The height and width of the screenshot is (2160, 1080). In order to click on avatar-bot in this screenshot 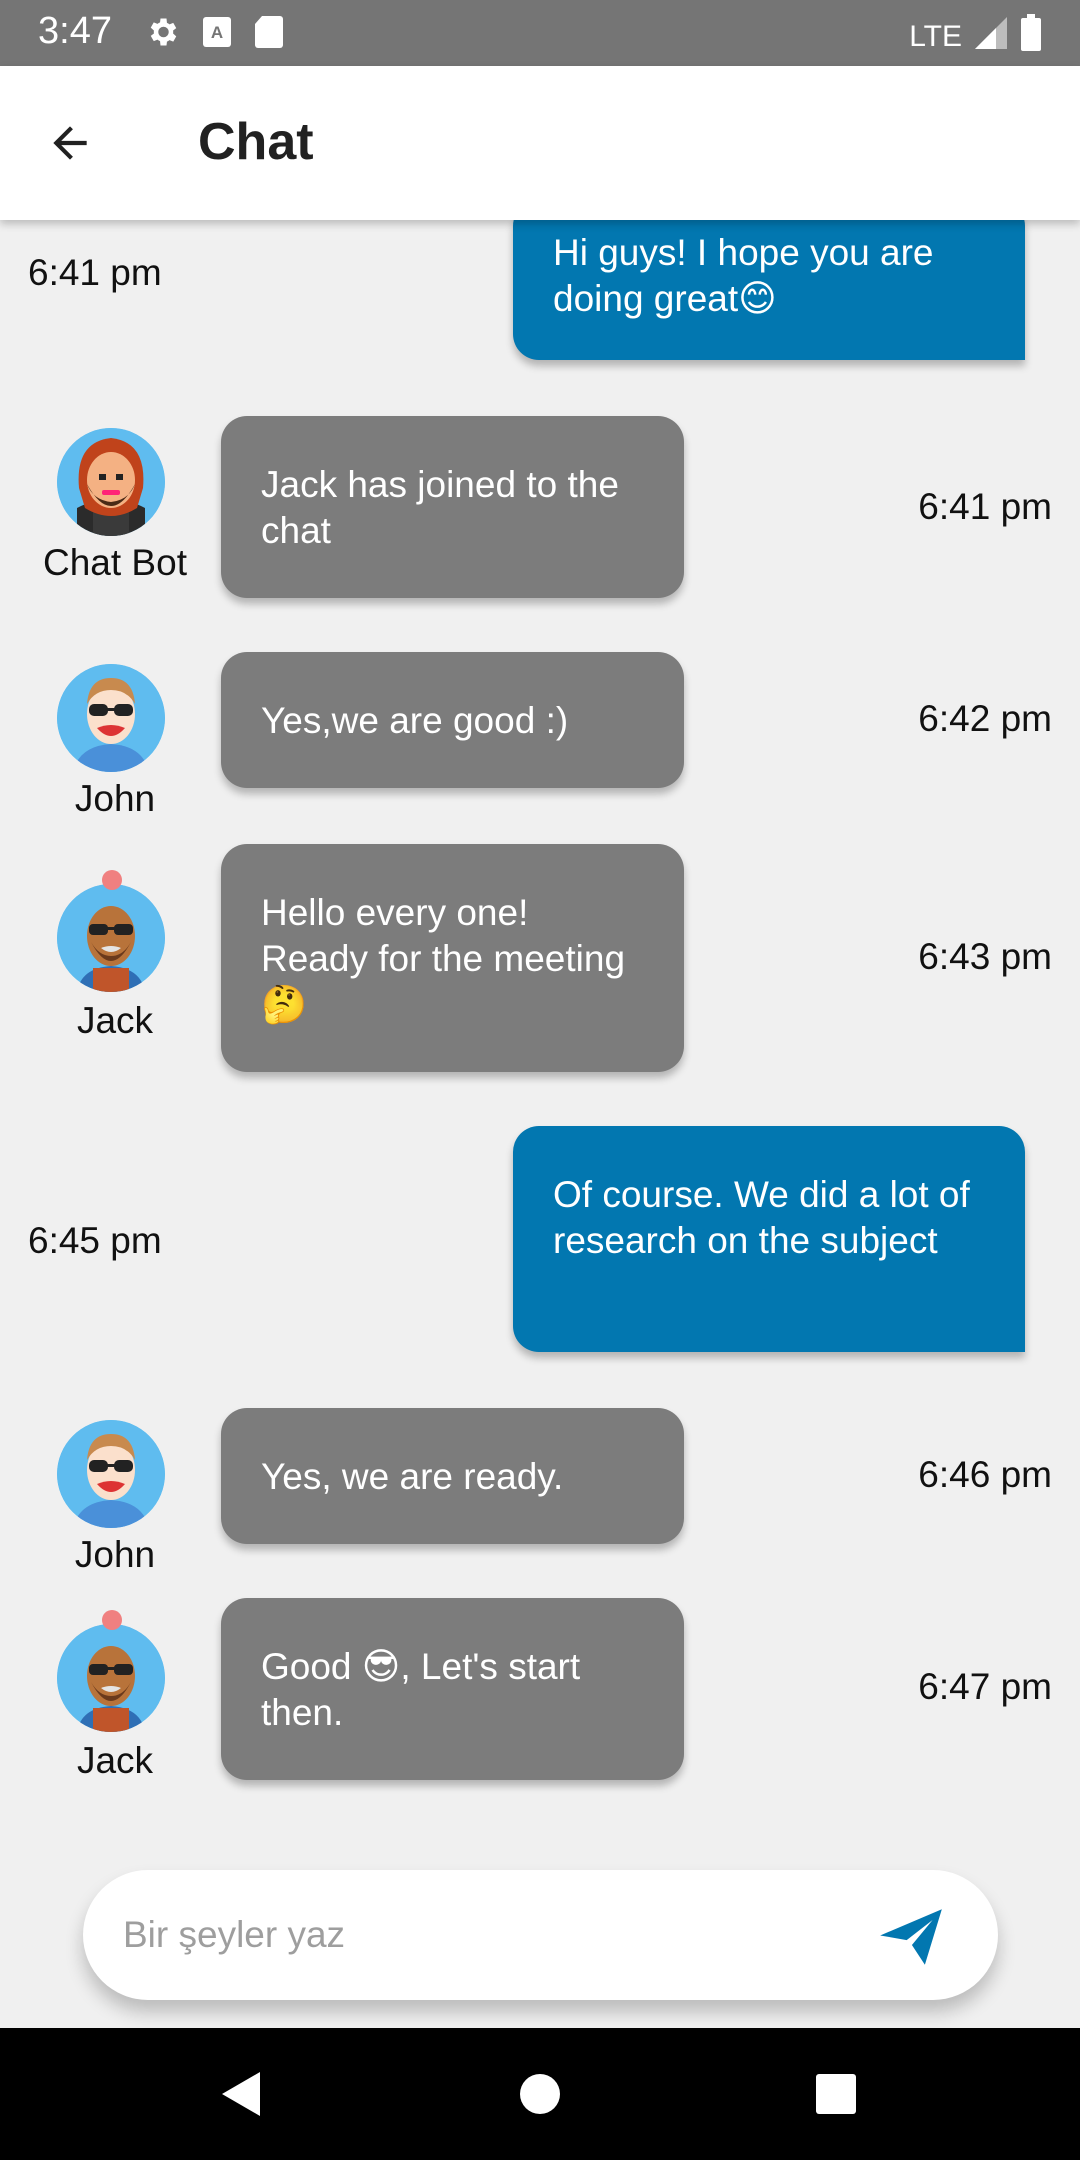, I will do `click(111, 482)`.